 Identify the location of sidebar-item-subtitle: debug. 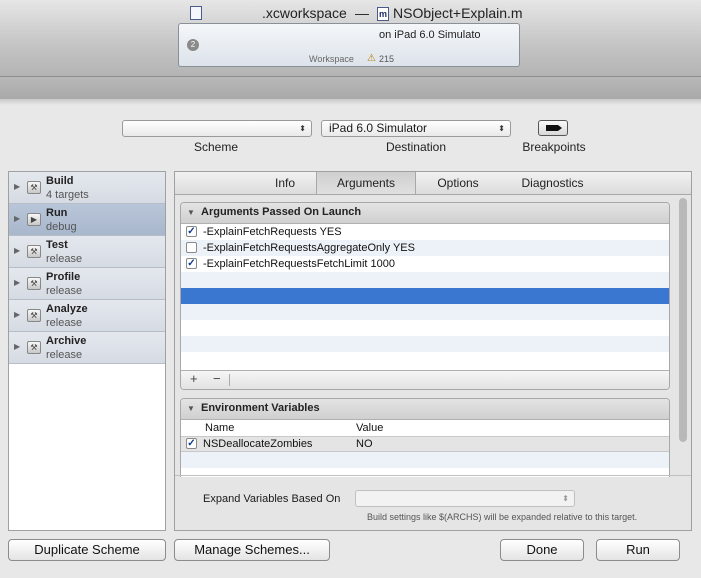
(61, 227).